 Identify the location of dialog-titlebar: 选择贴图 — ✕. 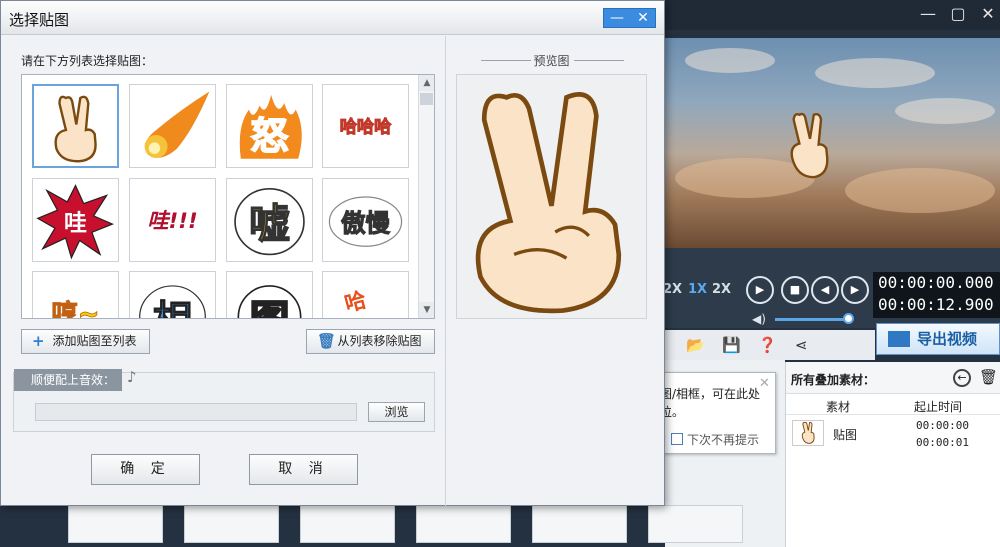
(332, 18).